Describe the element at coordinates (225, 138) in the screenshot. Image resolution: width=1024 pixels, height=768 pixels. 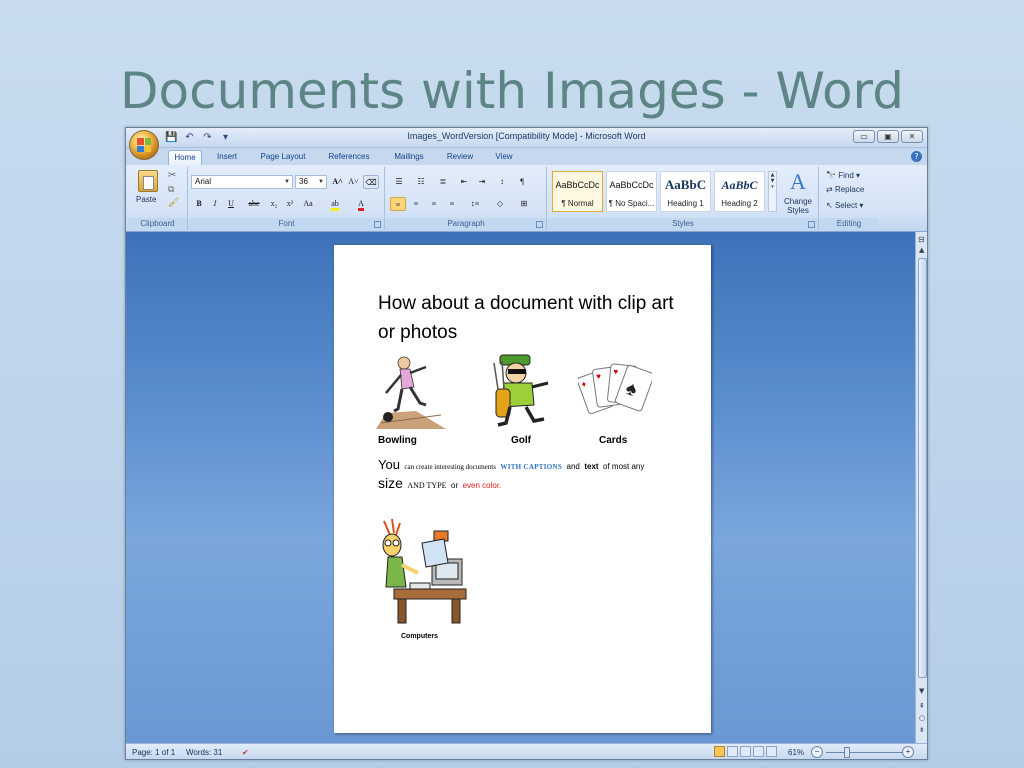
I see `customize-icon: ▾` at that location.